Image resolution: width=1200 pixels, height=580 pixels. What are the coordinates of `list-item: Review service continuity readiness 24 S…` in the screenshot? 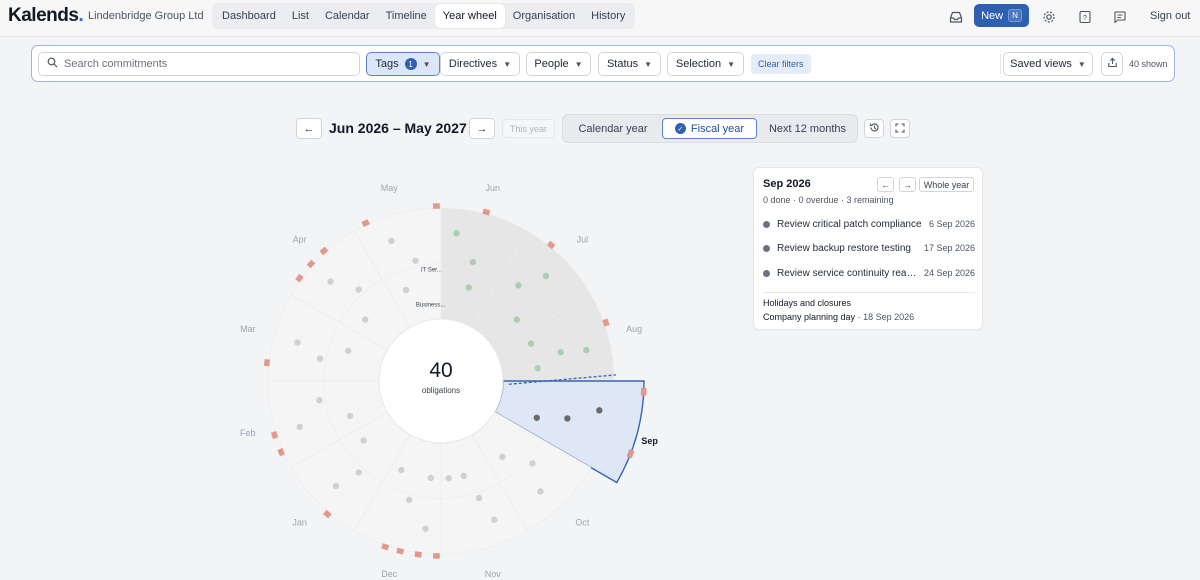 It's located at (869, 273).